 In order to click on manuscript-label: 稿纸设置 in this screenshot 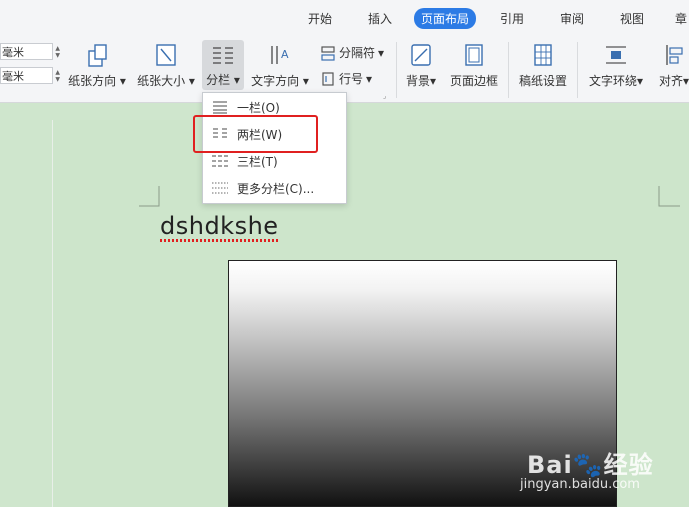, I will do `click(542, 81)`.